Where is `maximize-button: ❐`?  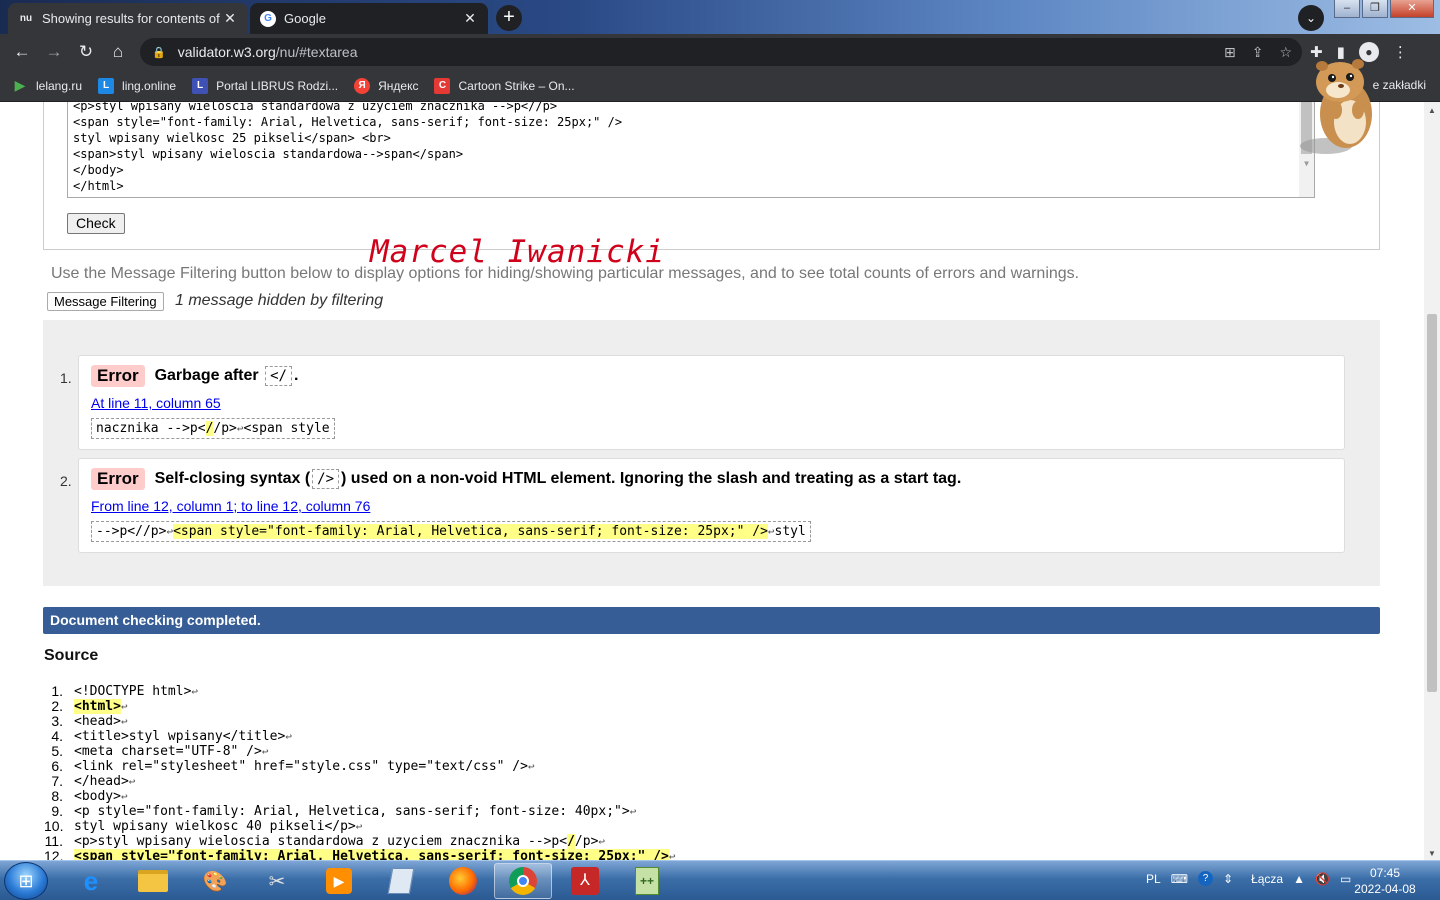 maximize-button: ❐ is located at coordinates (1375, 9).